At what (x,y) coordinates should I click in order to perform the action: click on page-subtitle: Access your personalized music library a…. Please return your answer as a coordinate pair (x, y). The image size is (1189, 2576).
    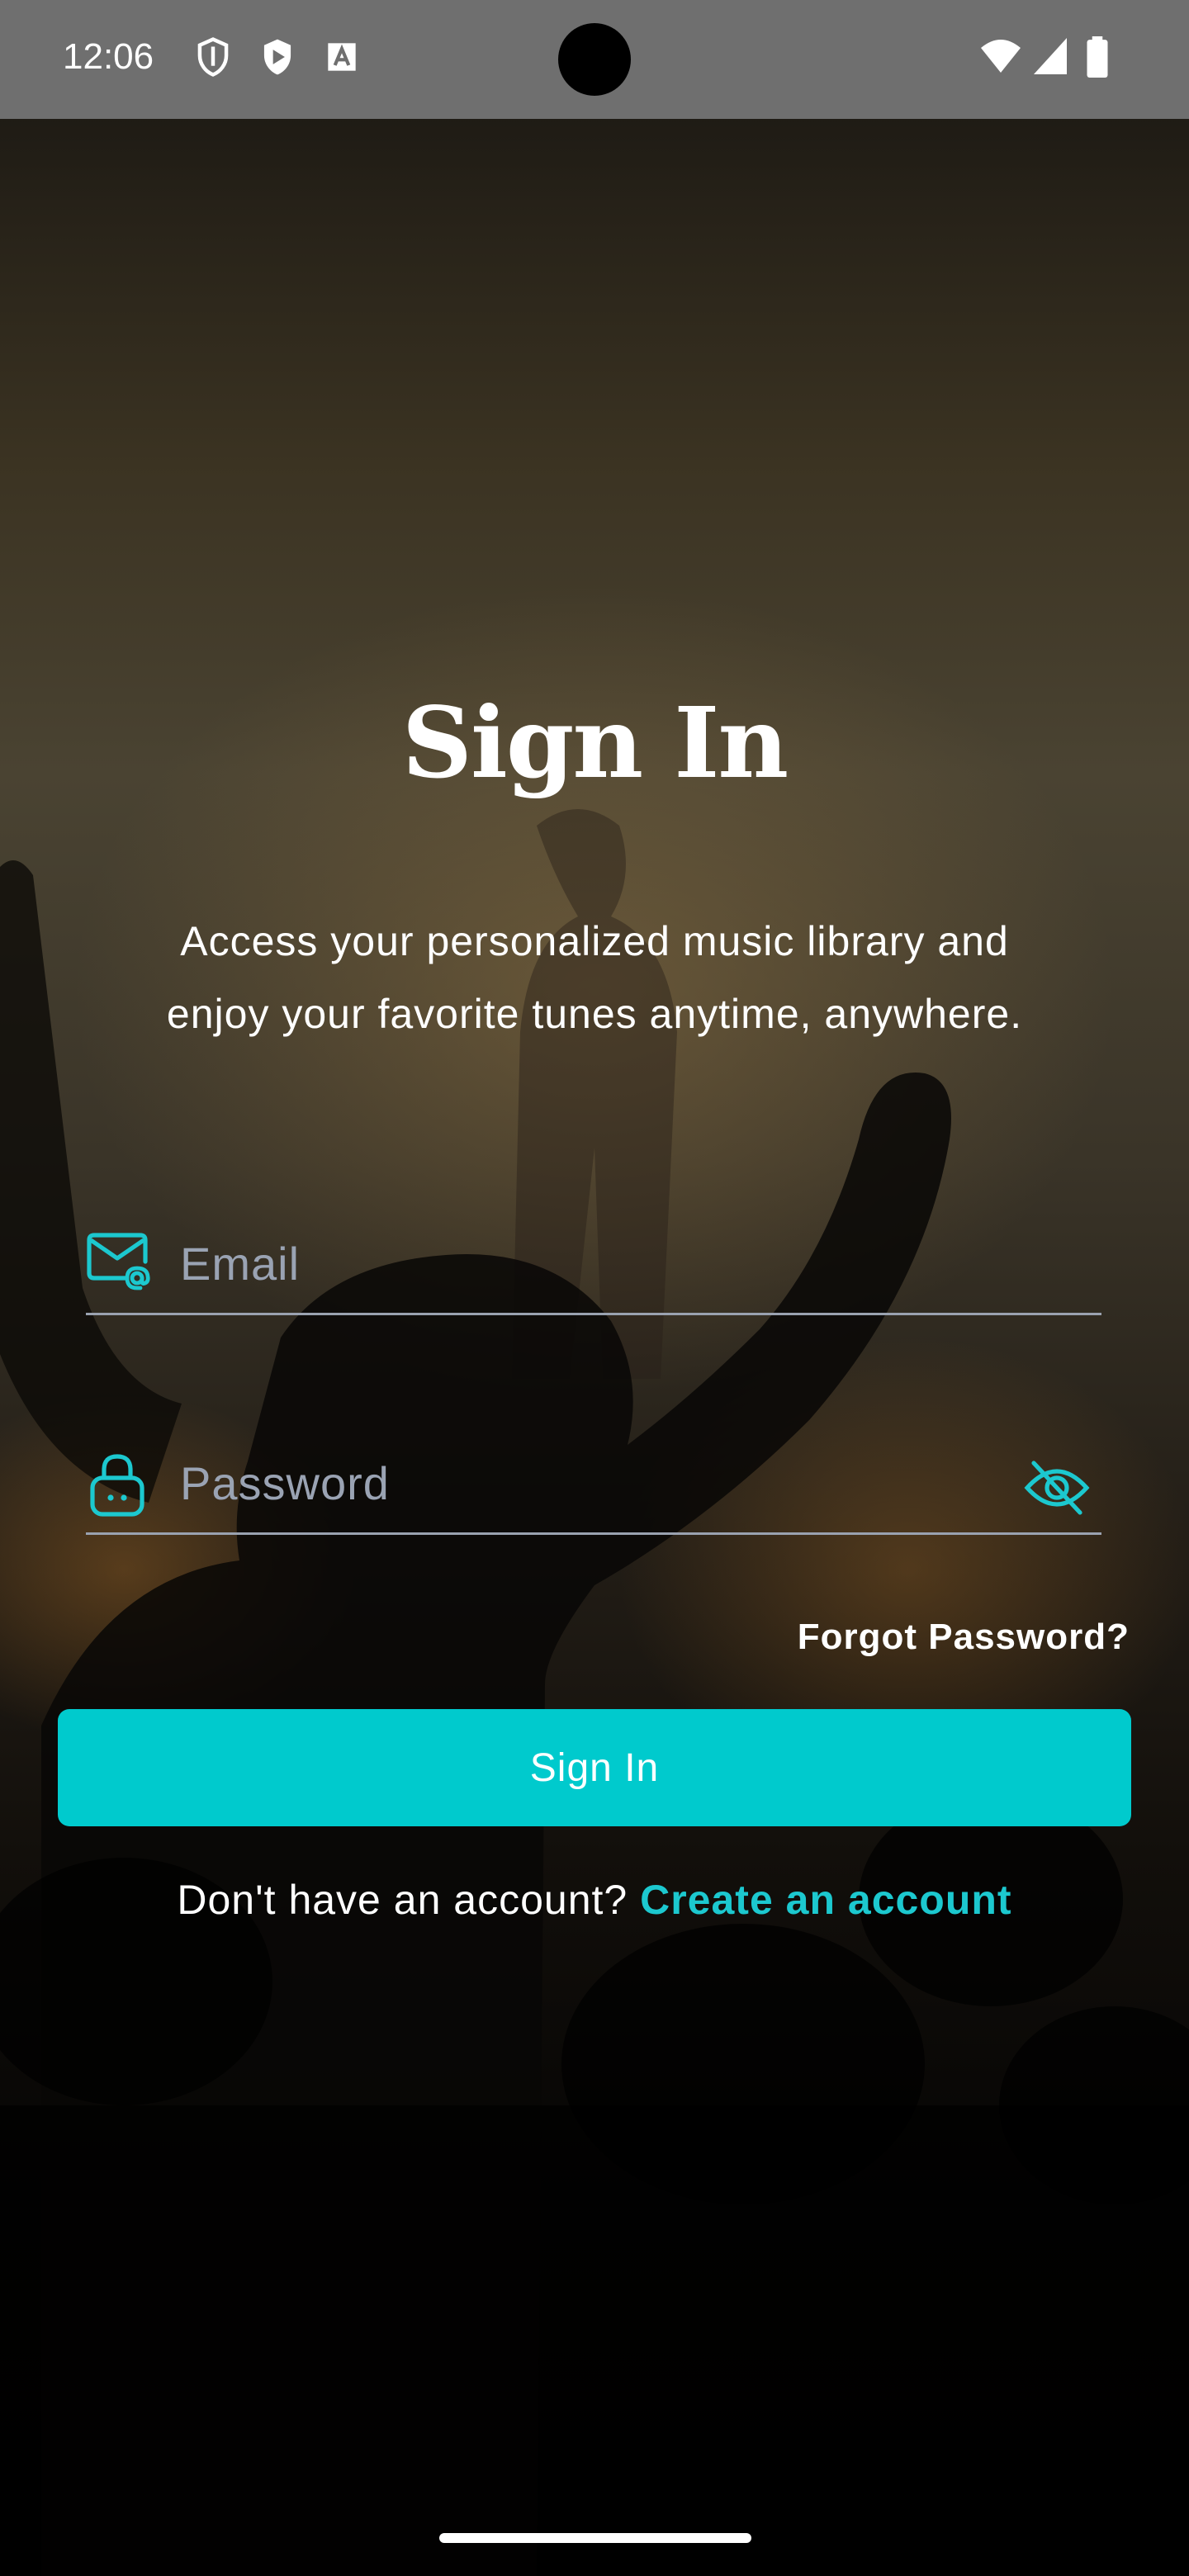
    Looking at the image, I should click on (594, 977).